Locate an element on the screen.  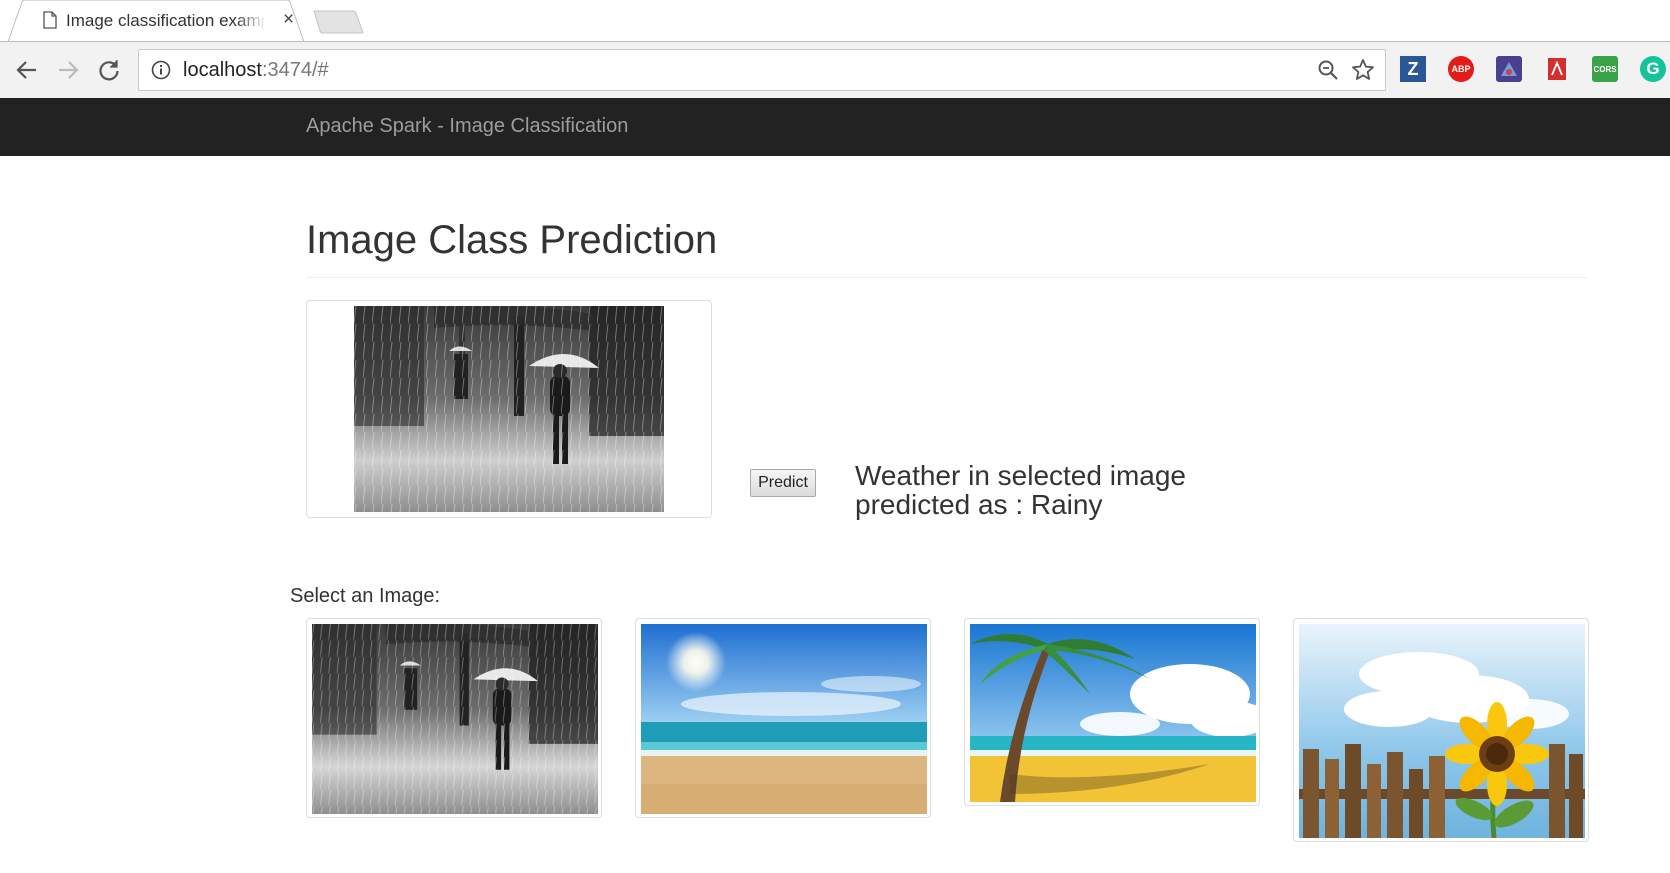
document-icon is located at coordinates (50, 20).